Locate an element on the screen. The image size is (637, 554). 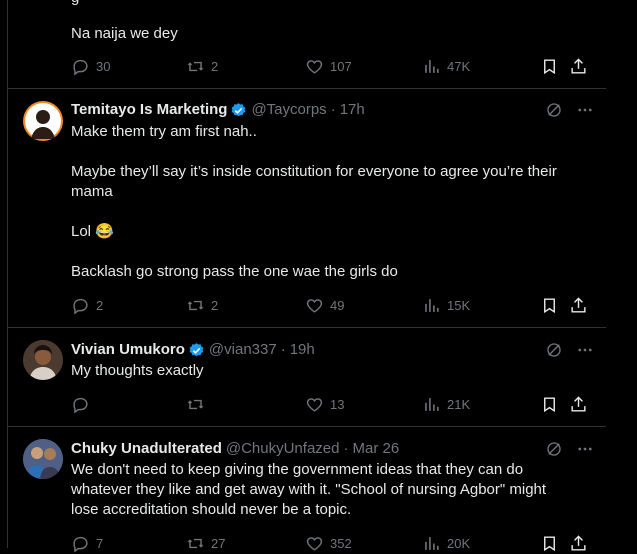
like-count: 49 is located at coordinates (337, 305).